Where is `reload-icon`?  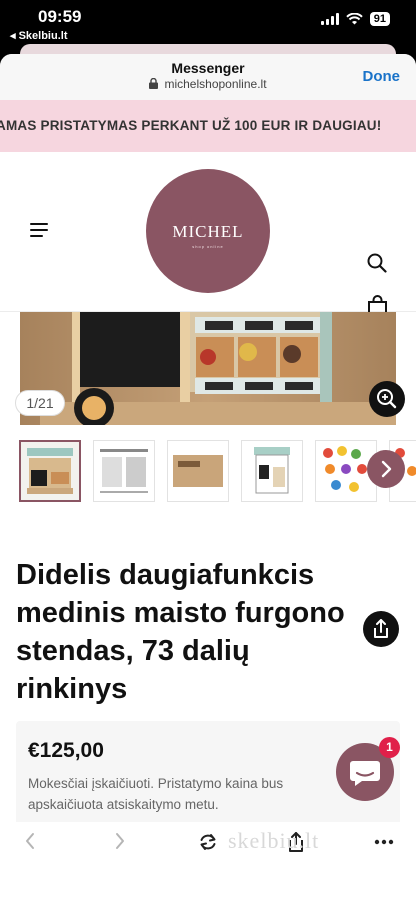
reload-icon is located at coordinates (208, 842).